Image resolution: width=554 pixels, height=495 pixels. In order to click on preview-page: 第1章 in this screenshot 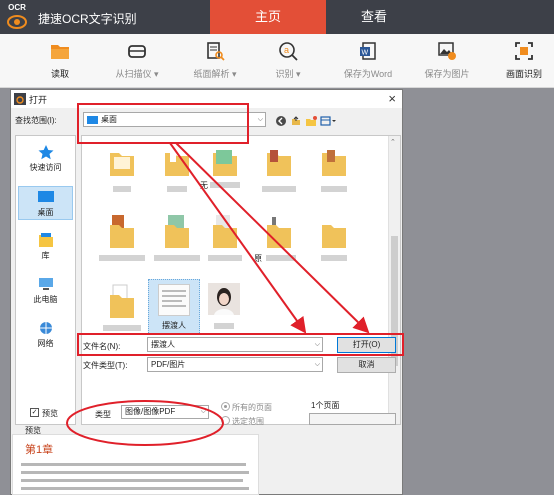, I will do `click(135, 464)`.